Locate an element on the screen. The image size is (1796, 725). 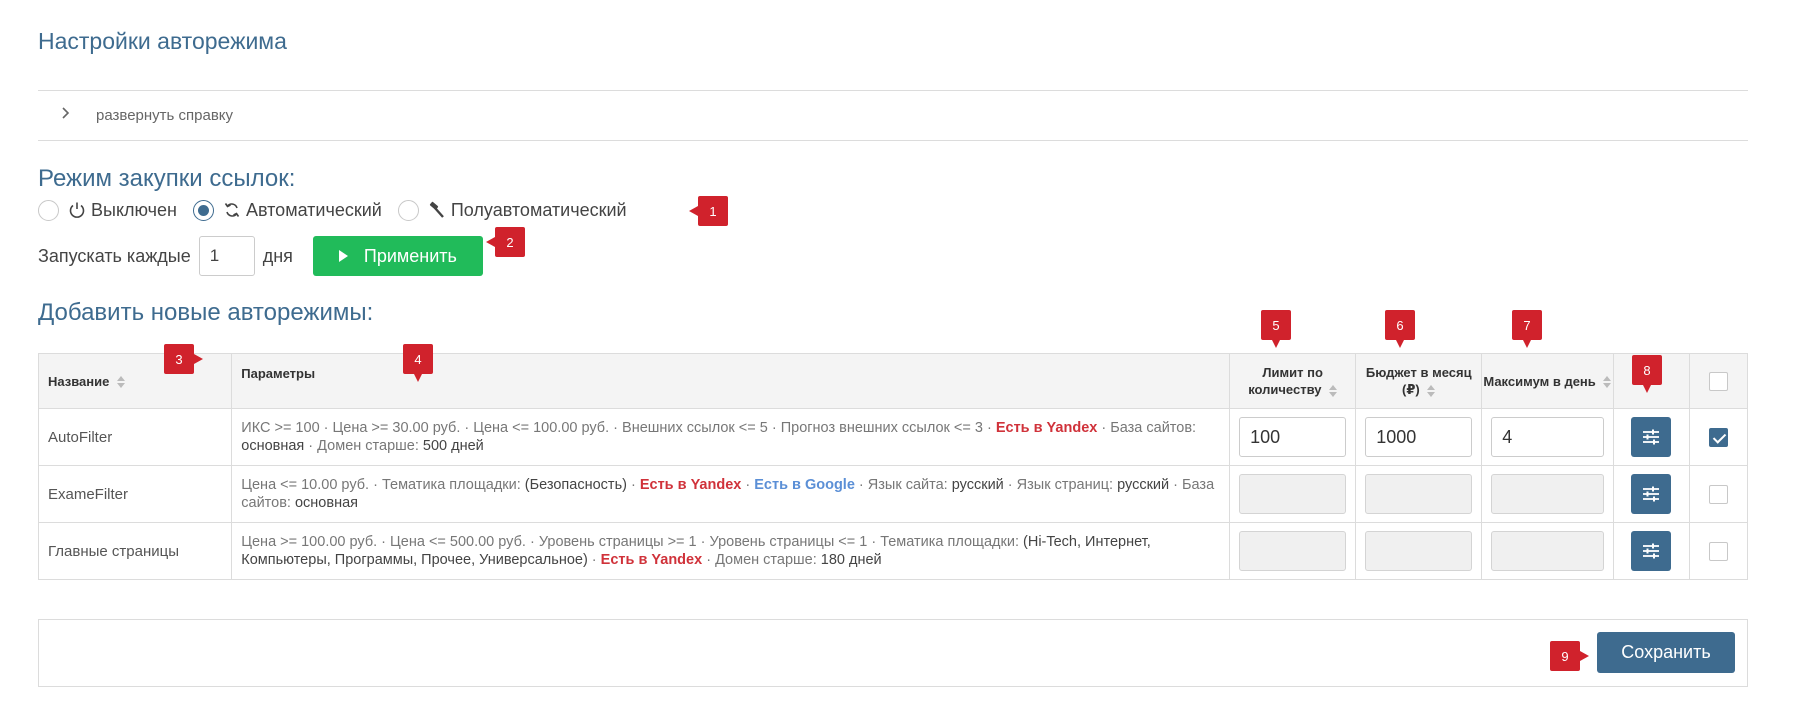
radio-label: Выключен is located at coordinates (134, 209).